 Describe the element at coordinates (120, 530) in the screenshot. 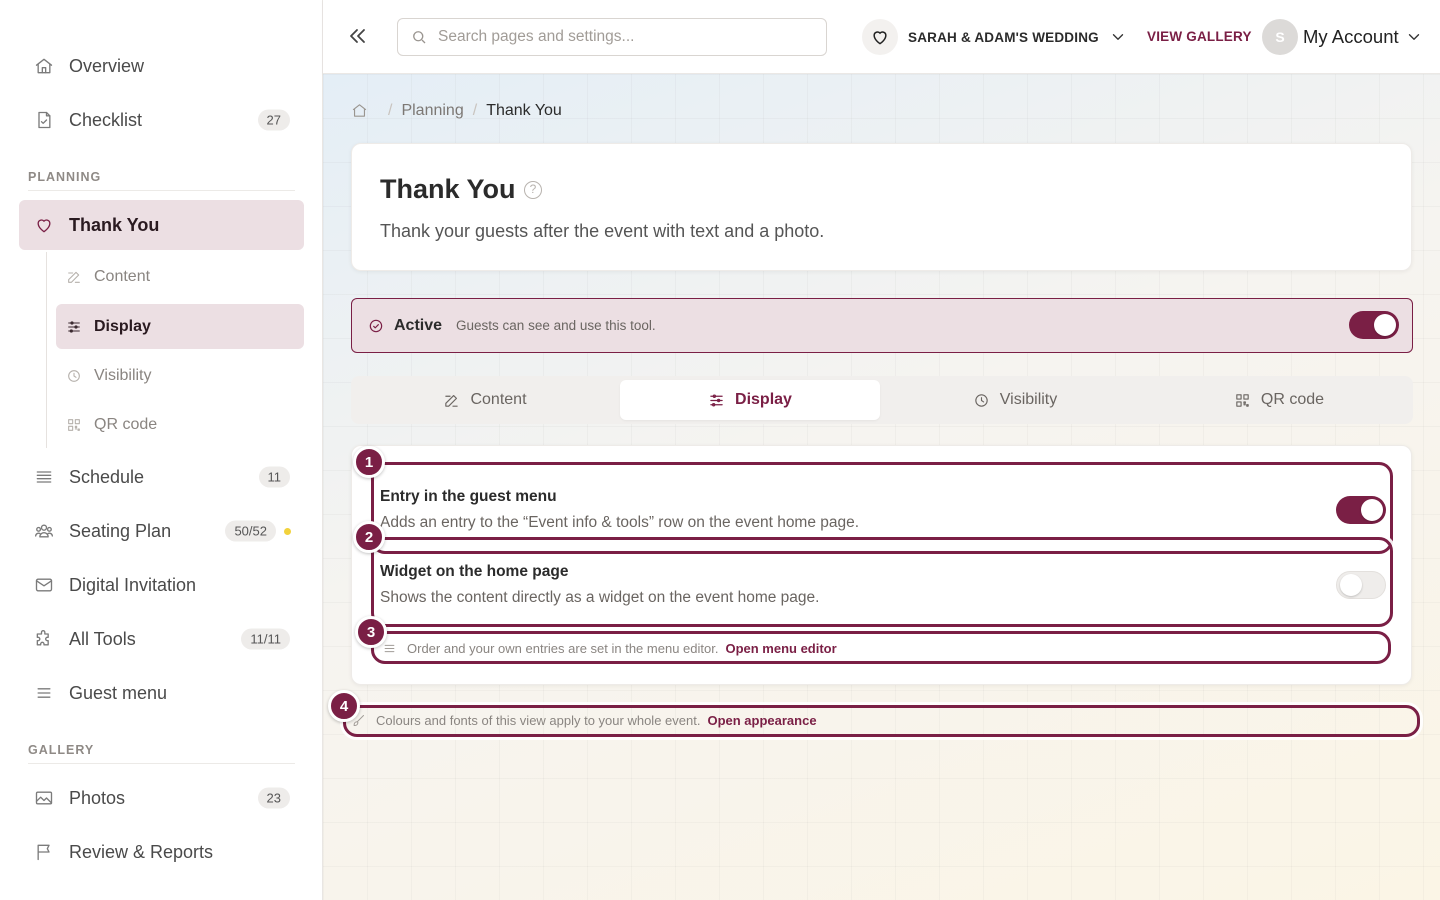

I see `sidebar-item-label: Seating Plan` at that location.